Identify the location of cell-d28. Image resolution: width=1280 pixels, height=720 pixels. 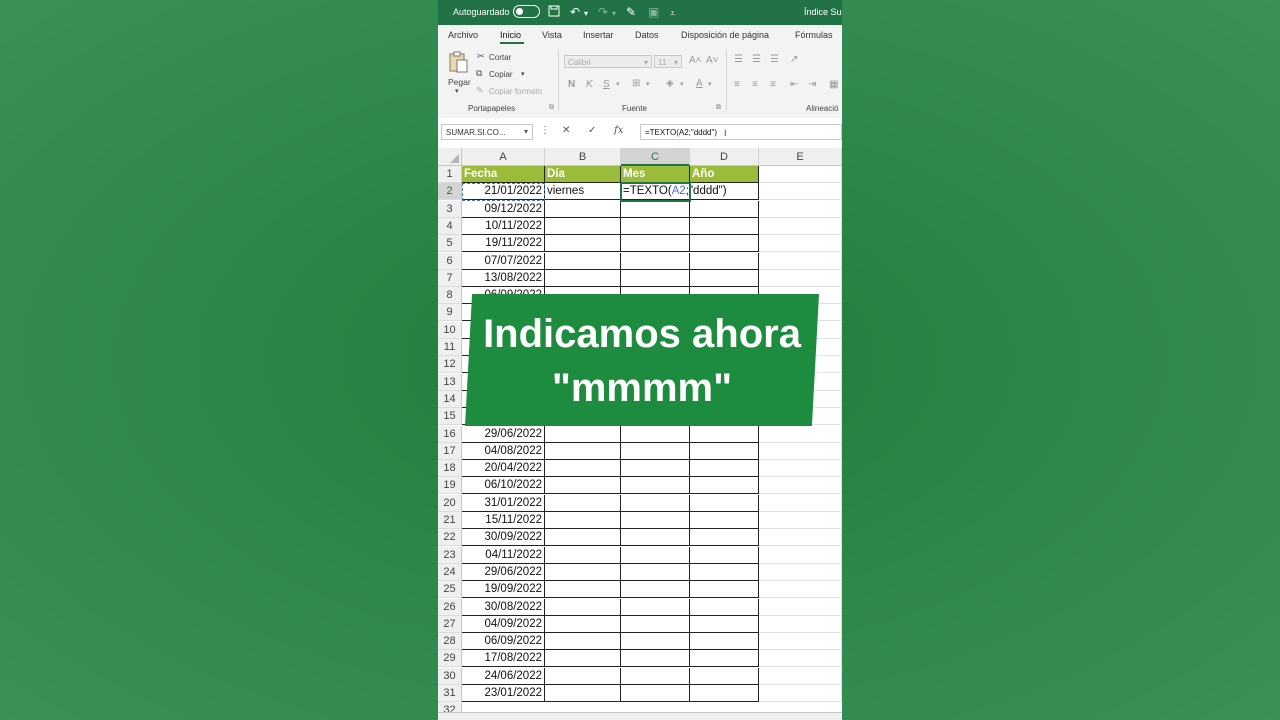
(724, 642).